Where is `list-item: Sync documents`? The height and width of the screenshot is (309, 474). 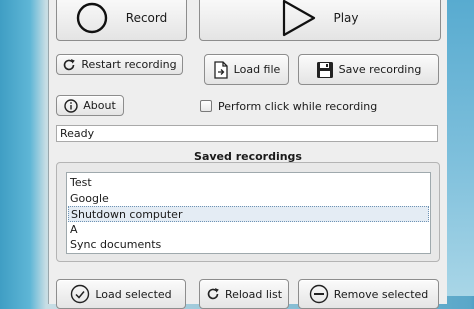 list-item: Sync documents is located at coordinates (248, 245).